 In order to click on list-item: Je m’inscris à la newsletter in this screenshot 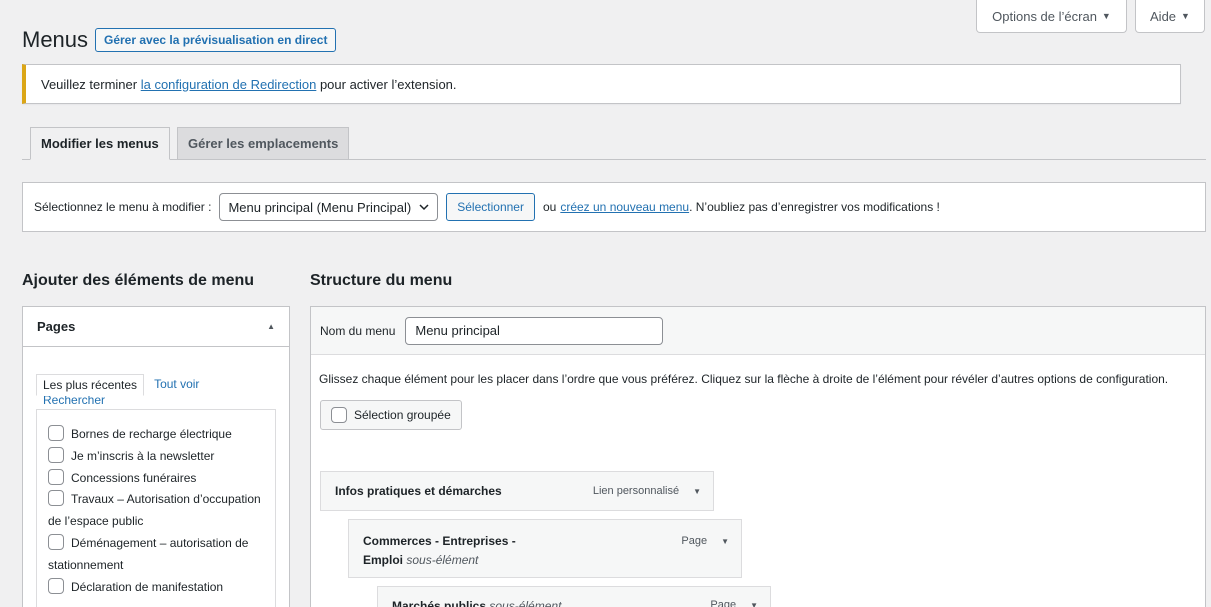, I will do `click(161, 457)`.